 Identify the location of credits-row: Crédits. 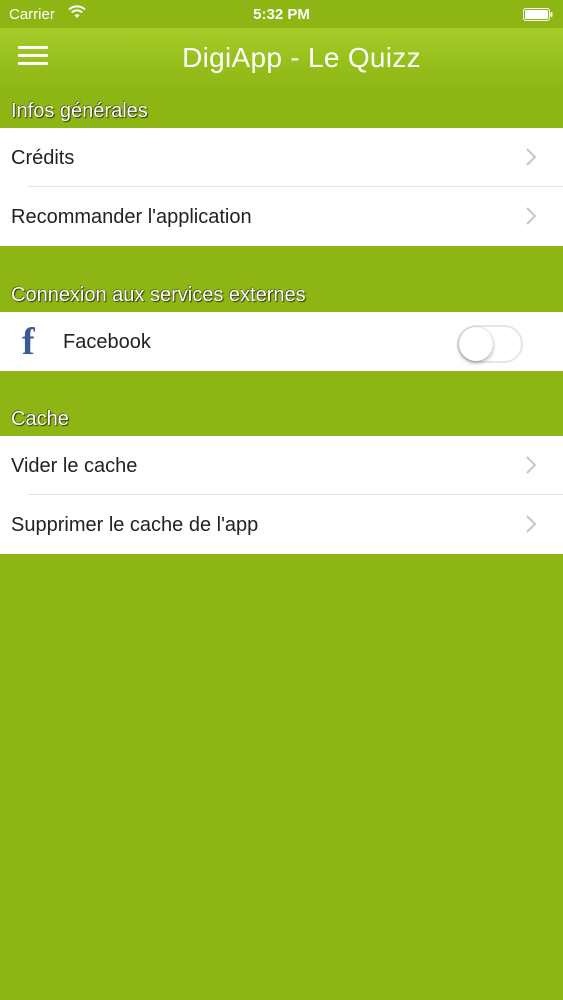
(281, 157).